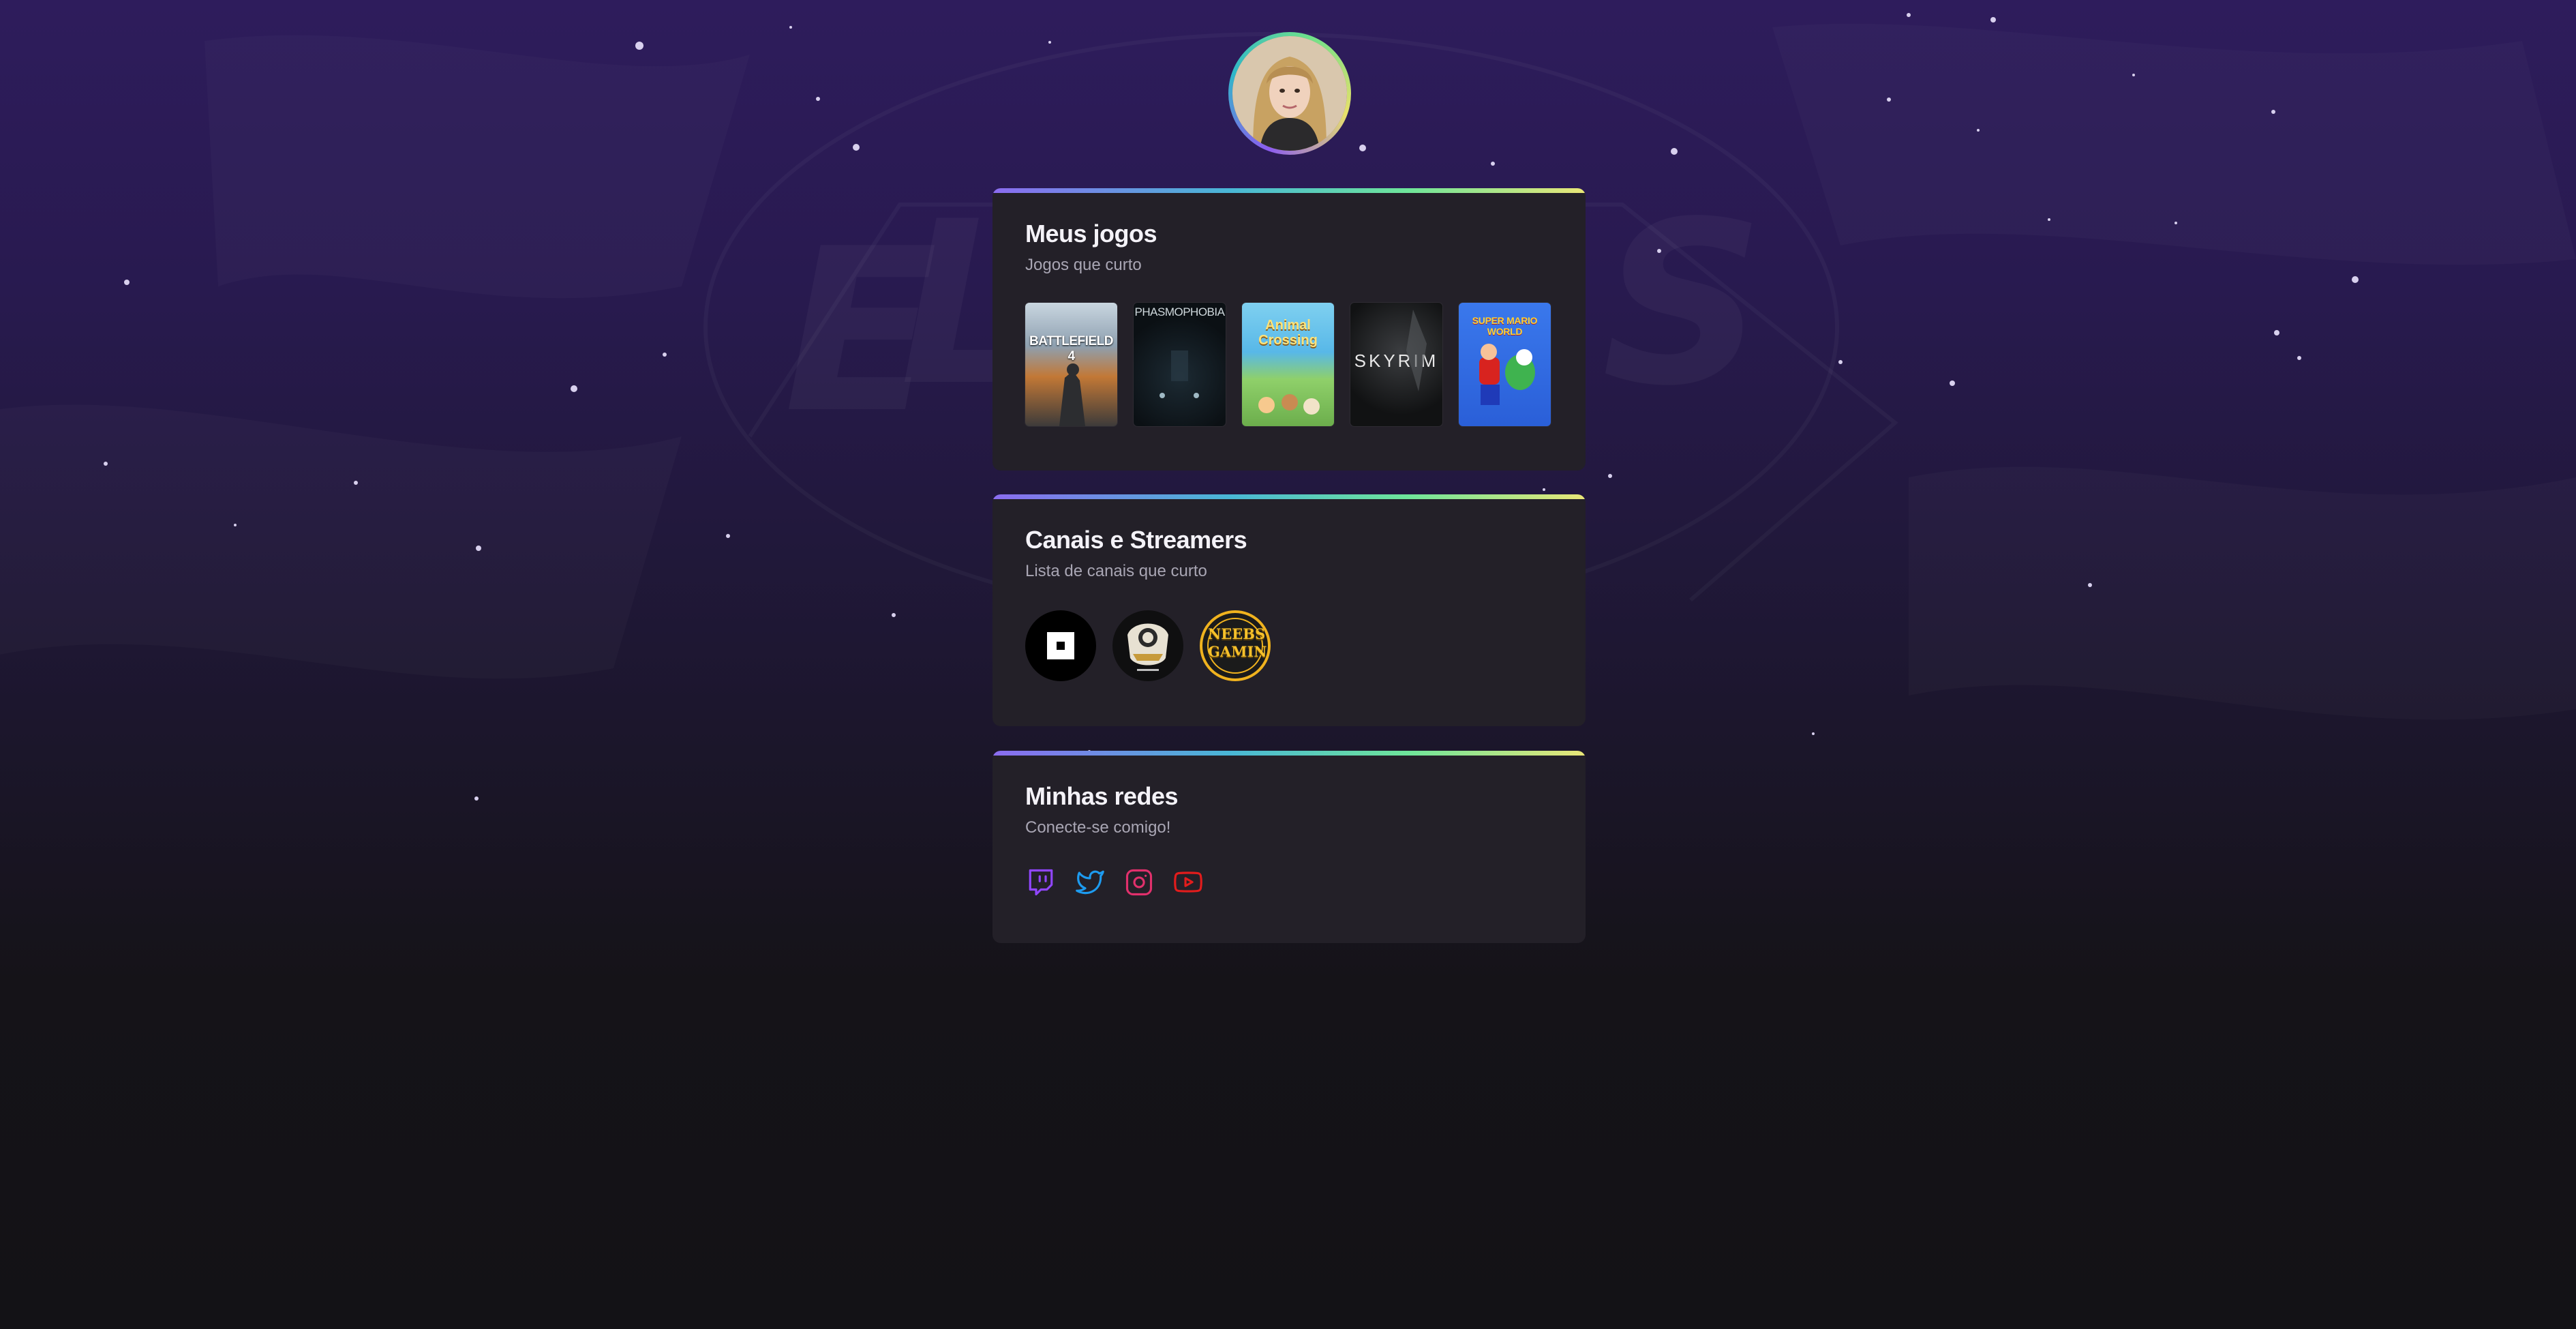 The height and width of the screenshot is (1329, 2576). I want to click on channel-neebs-gaming: NEEBS GAMING, so click(1235, 645).